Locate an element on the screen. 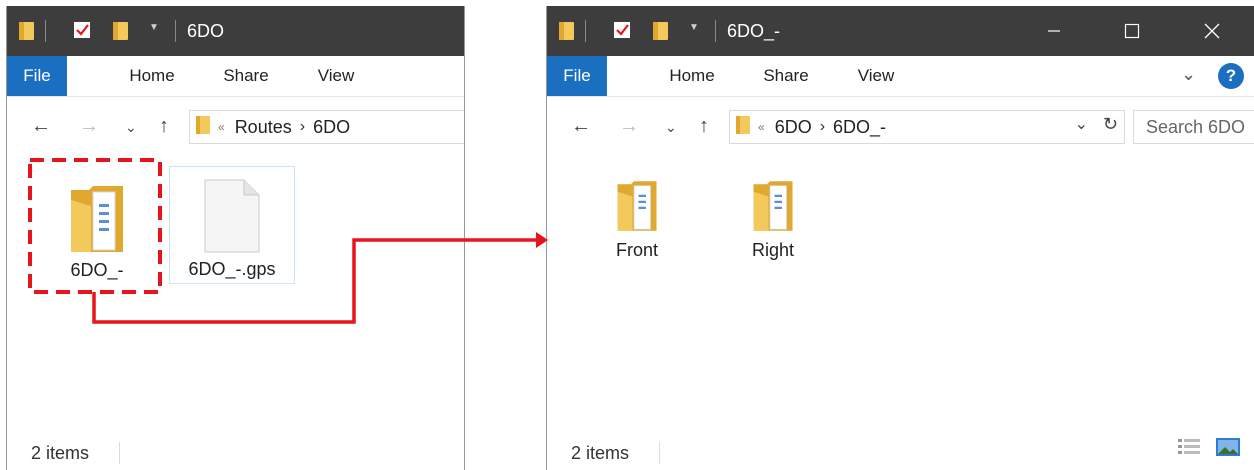  search-input: Search 6DO is located at coordinates (1193, 127).